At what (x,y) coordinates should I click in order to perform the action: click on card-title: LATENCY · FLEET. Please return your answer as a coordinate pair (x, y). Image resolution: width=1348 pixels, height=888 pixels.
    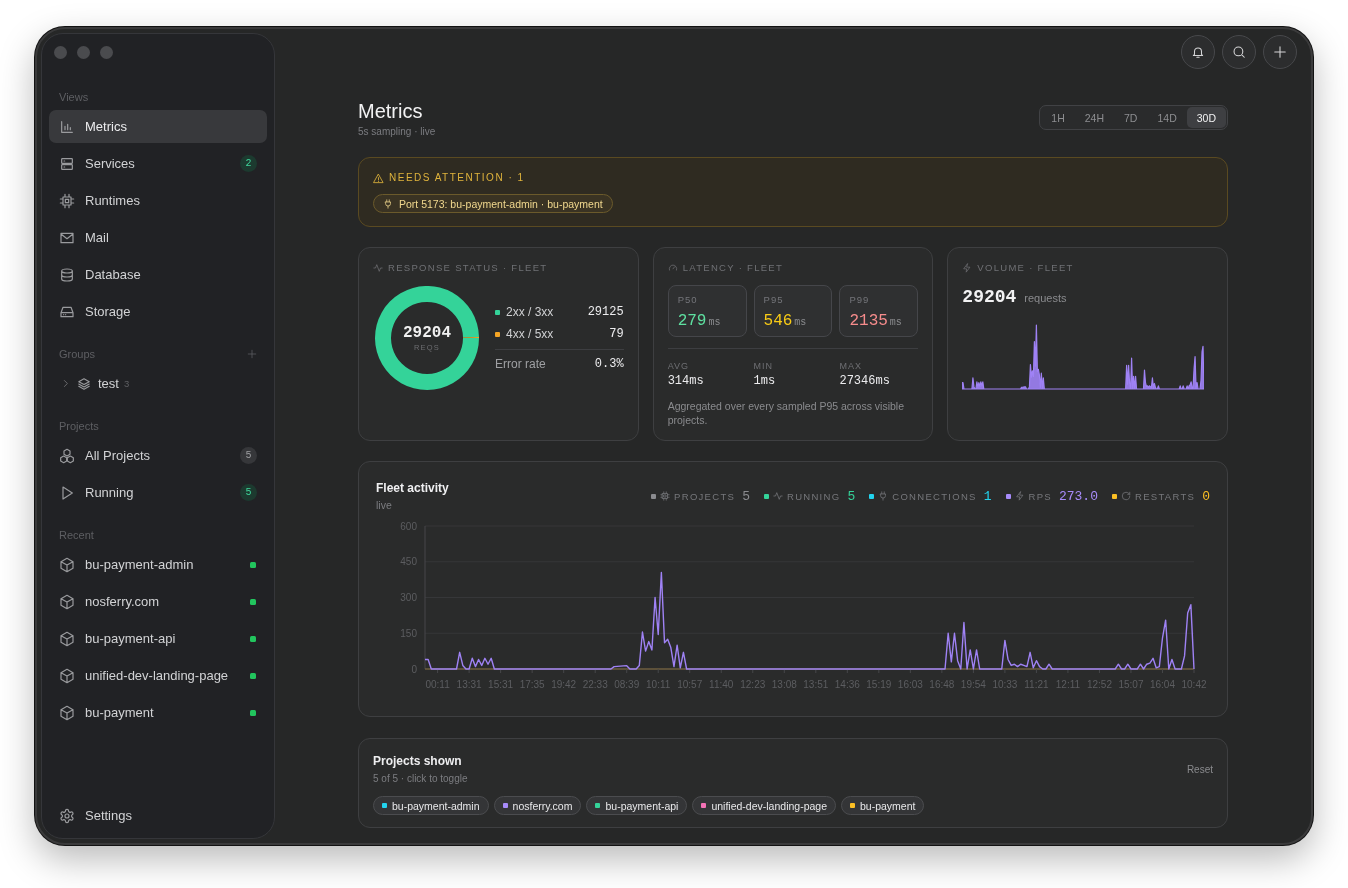
    Looking at the image, I should click on (733, 268).